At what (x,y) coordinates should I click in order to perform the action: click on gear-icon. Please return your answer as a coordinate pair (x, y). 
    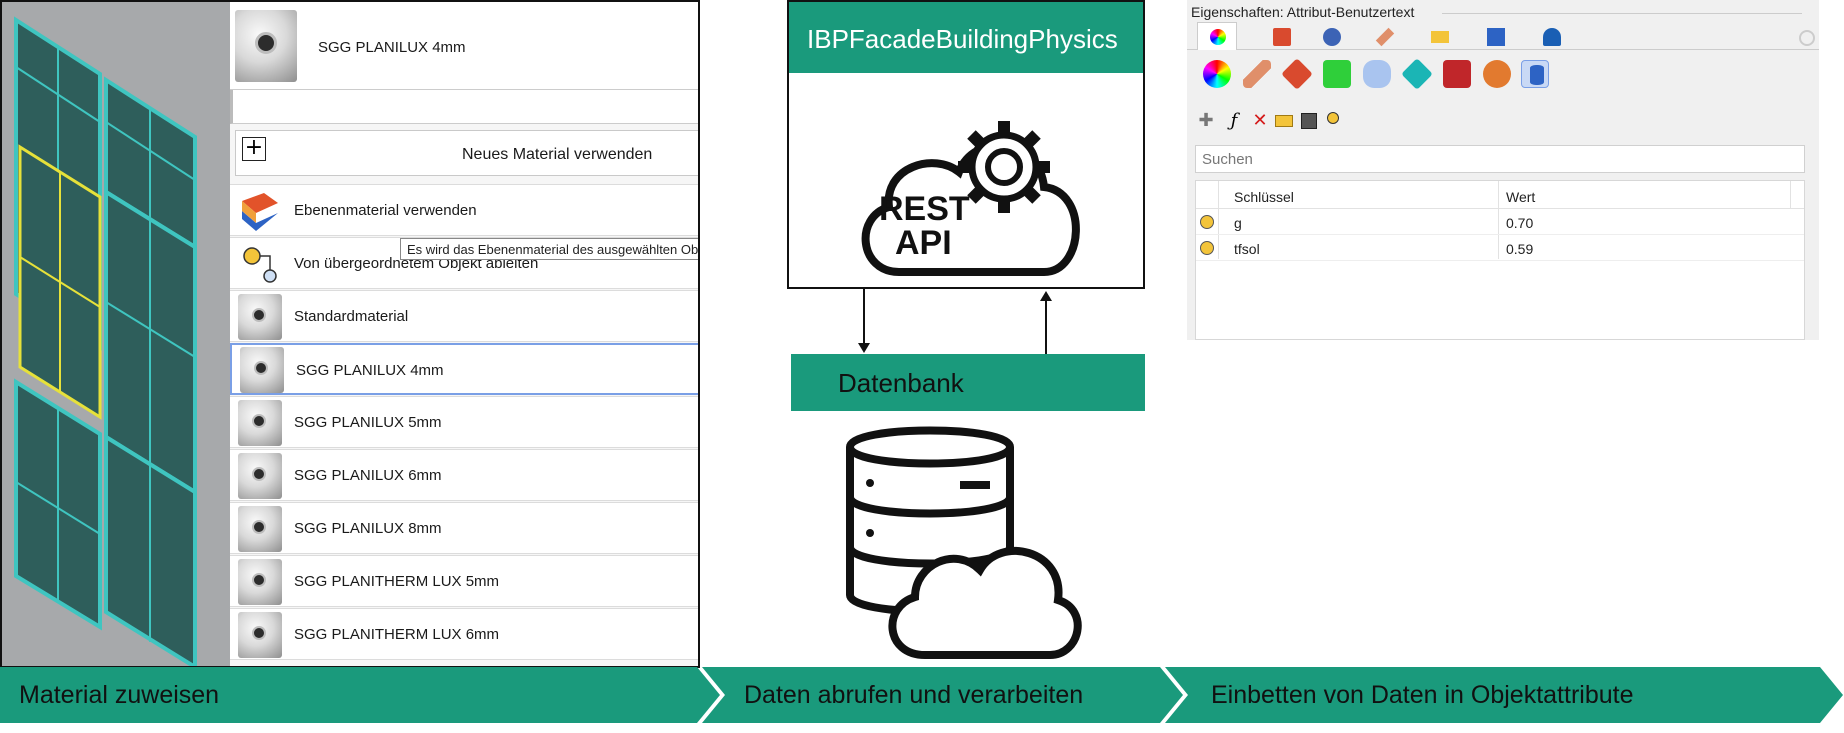
    Looking at the image, I should click on (1004, 167).